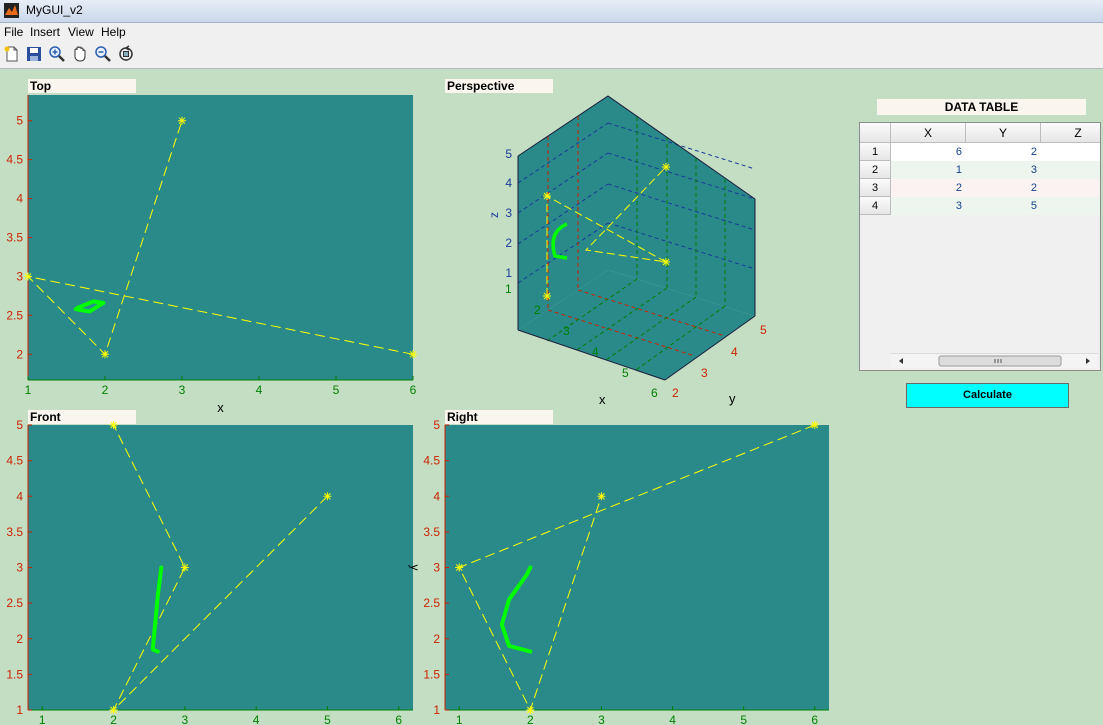 The image size is (1103, 725). What do you see at coordinates (734, 352) in the screenshot?
I see `y-tick-label: 4` at bounding box center [734, 352].